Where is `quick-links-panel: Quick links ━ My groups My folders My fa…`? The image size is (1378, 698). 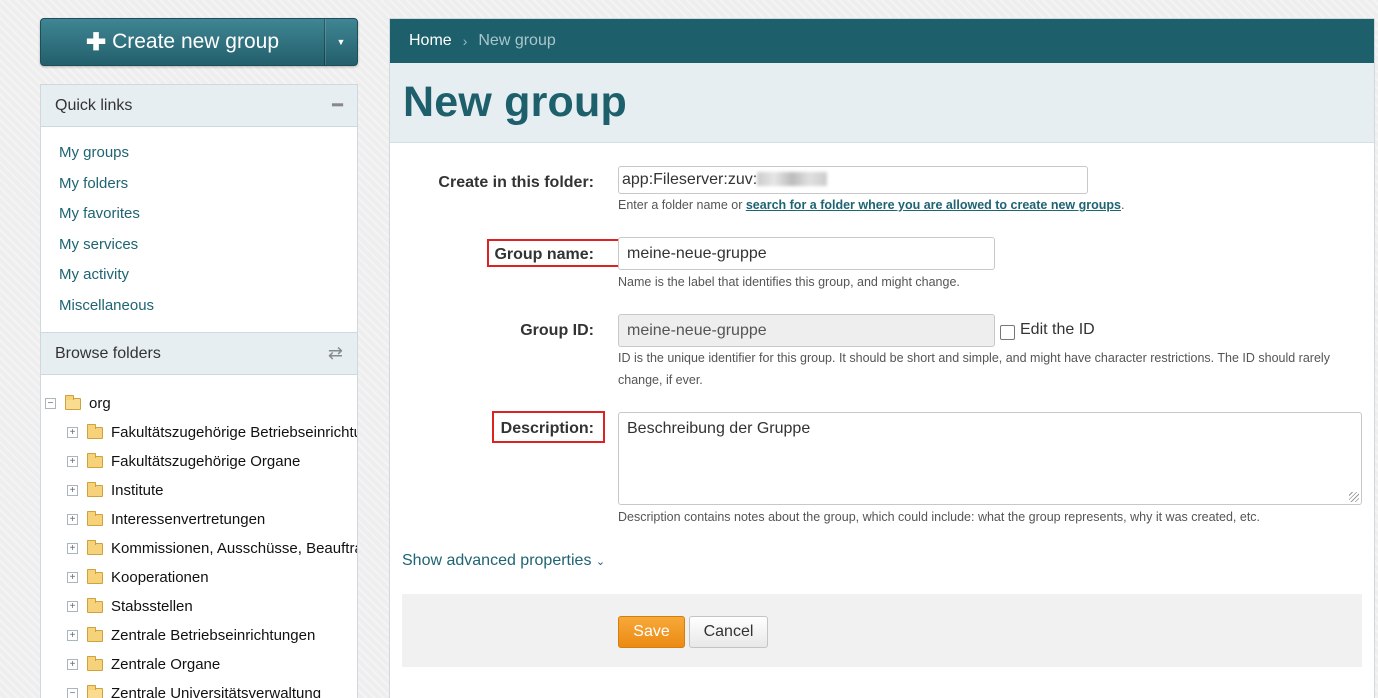 quick-links-panel: Quick links ━ My groups My folders My fa… is located at coordinates (199, 208).